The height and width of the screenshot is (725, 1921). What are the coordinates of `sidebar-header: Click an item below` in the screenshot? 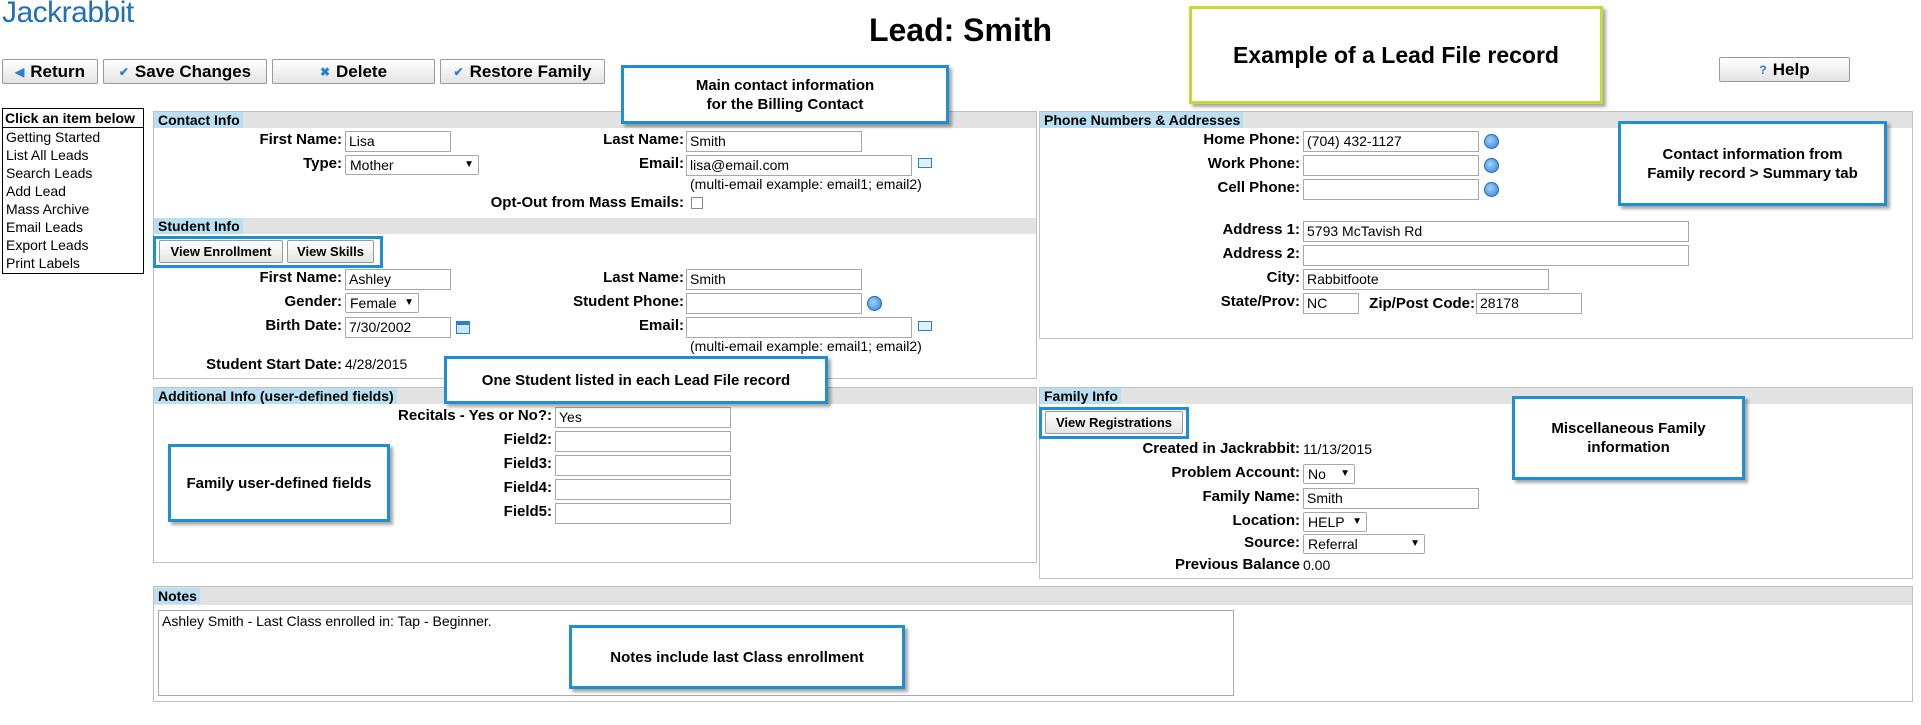 It's located at (73, 118).